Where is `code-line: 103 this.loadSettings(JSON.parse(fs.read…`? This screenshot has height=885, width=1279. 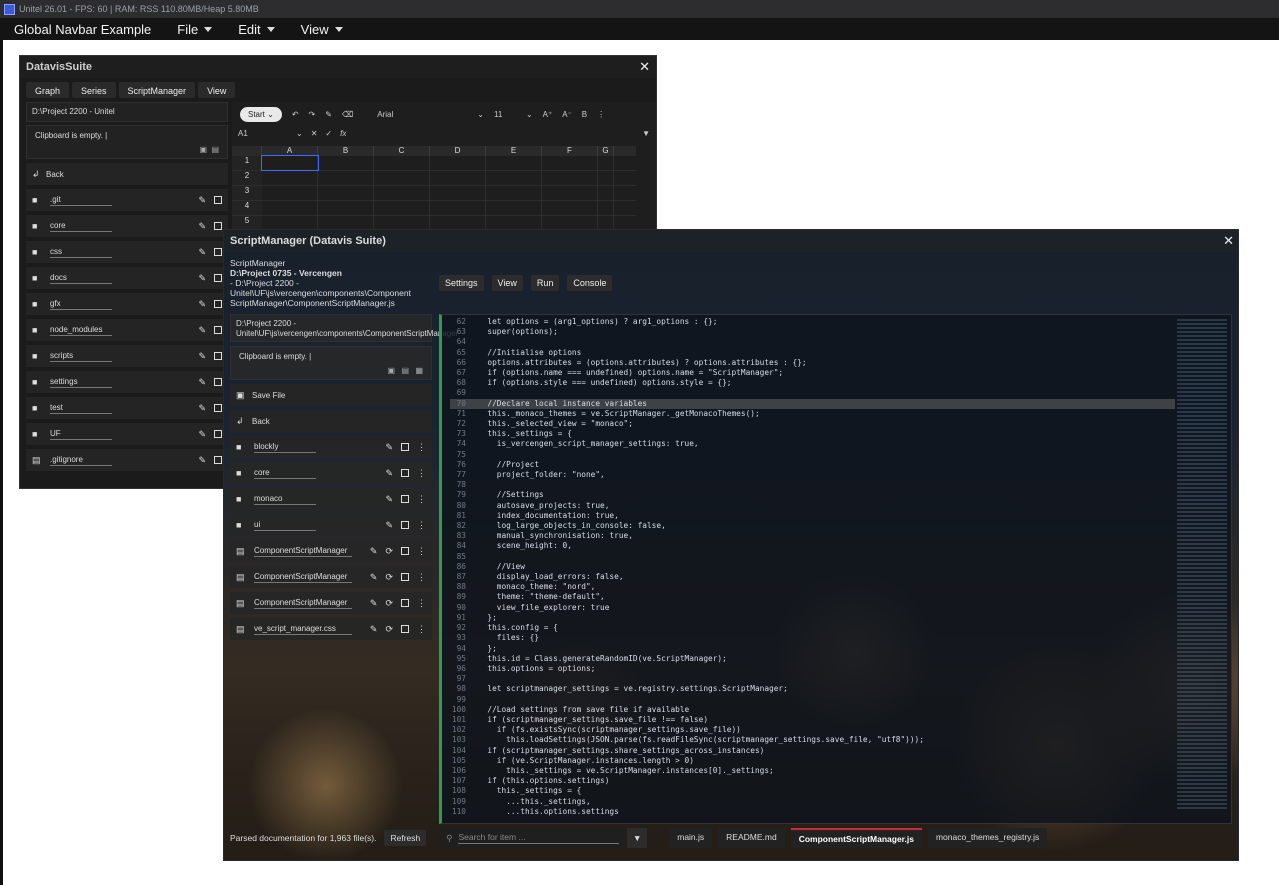
code-line: 103 this.loadSettings(JSON.parse(fs.read… is located at coordinates (812, 740).